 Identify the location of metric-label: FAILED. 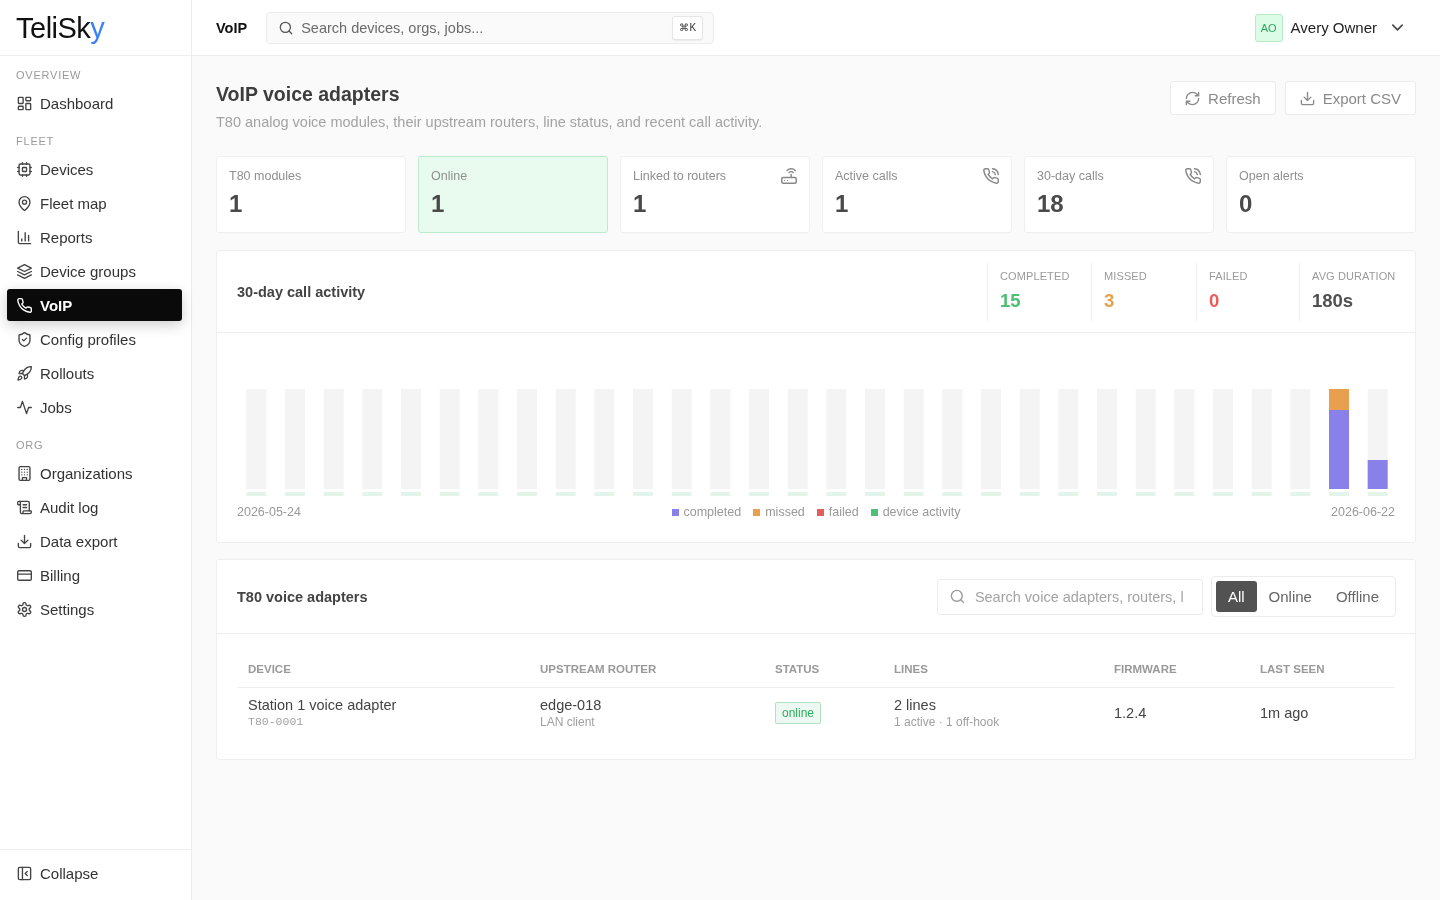
(1229, 275).